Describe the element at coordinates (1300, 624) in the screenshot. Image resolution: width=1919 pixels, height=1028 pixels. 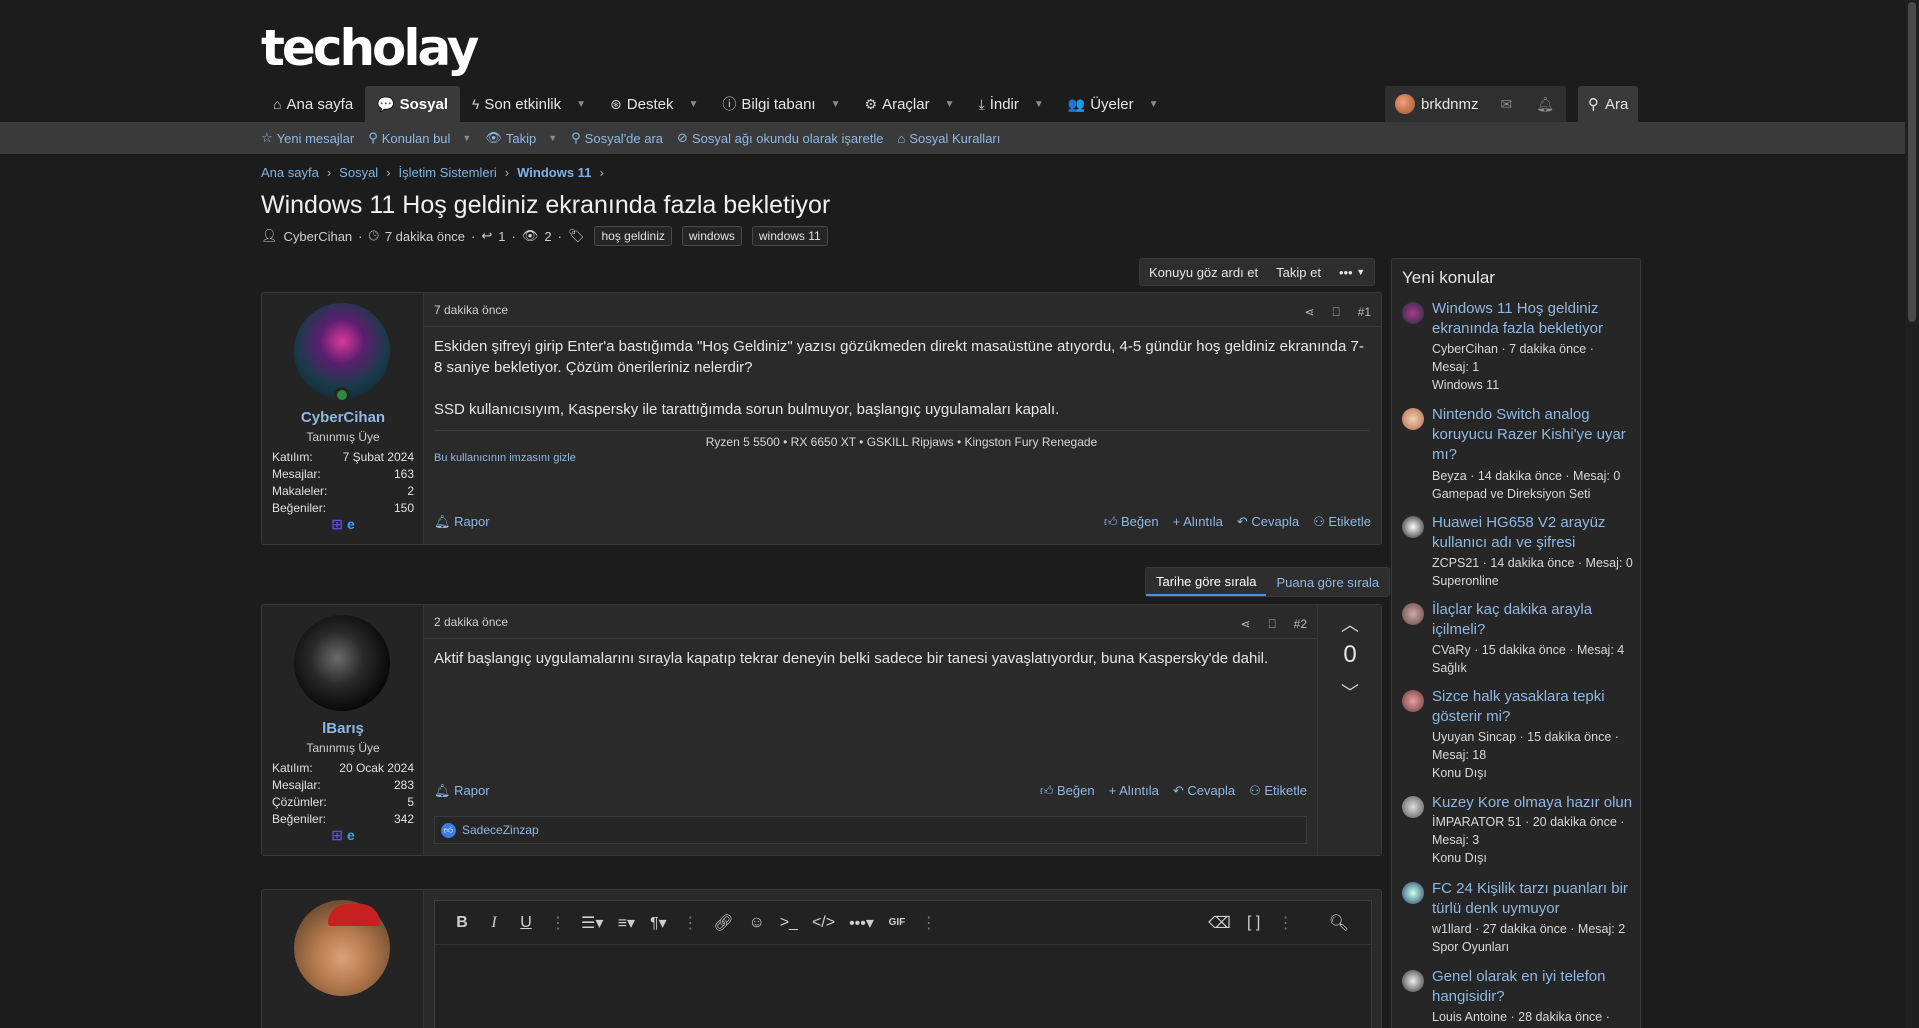
I see `post-number: #2` at that location.